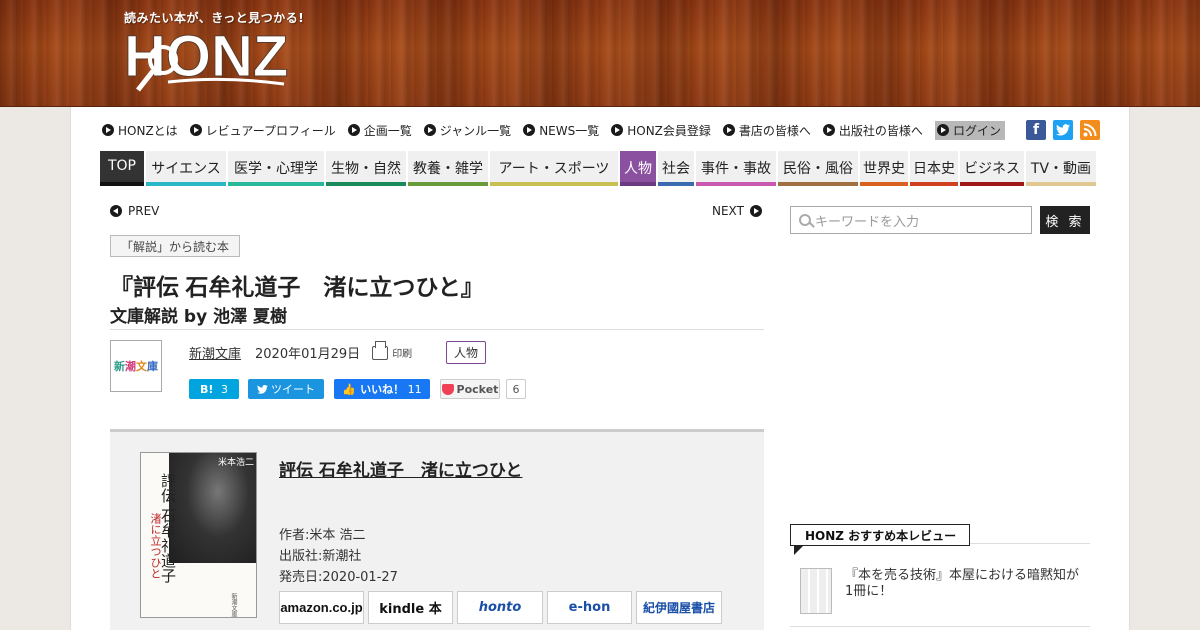  What do you see at coordinates (911, 220) in the screenshot?
I see `search-input: キーワードを入力` at bounding box center [911, 220].